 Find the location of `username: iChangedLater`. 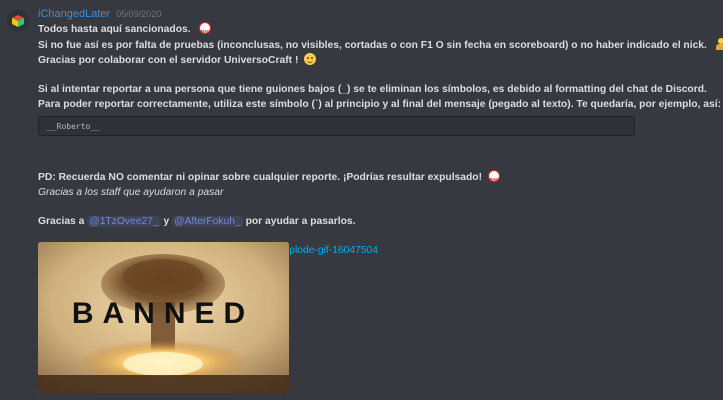

username: iChangedLater is located at coordinates (74, 14).